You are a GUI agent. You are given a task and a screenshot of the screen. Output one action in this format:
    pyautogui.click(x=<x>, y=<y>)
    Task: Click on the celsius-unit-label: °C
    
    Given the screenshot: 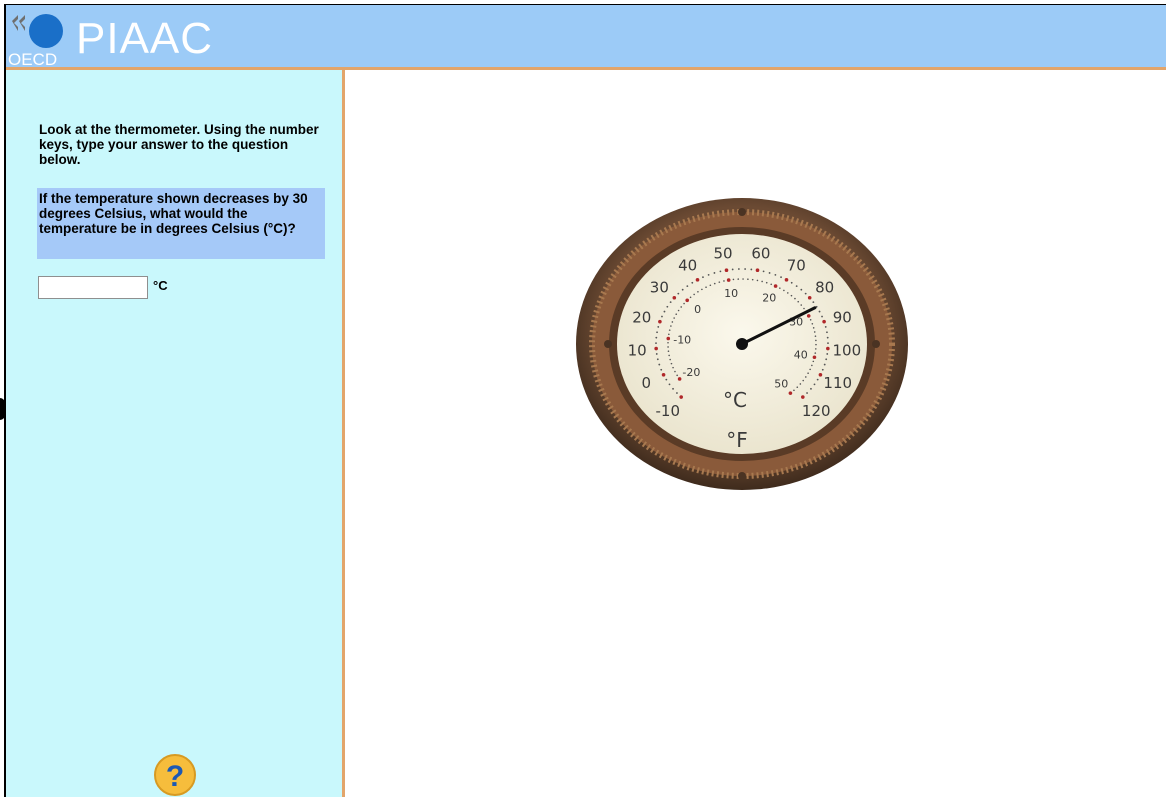 What is the action you would take?
    pyautogui.click(x=735, y=400)
    